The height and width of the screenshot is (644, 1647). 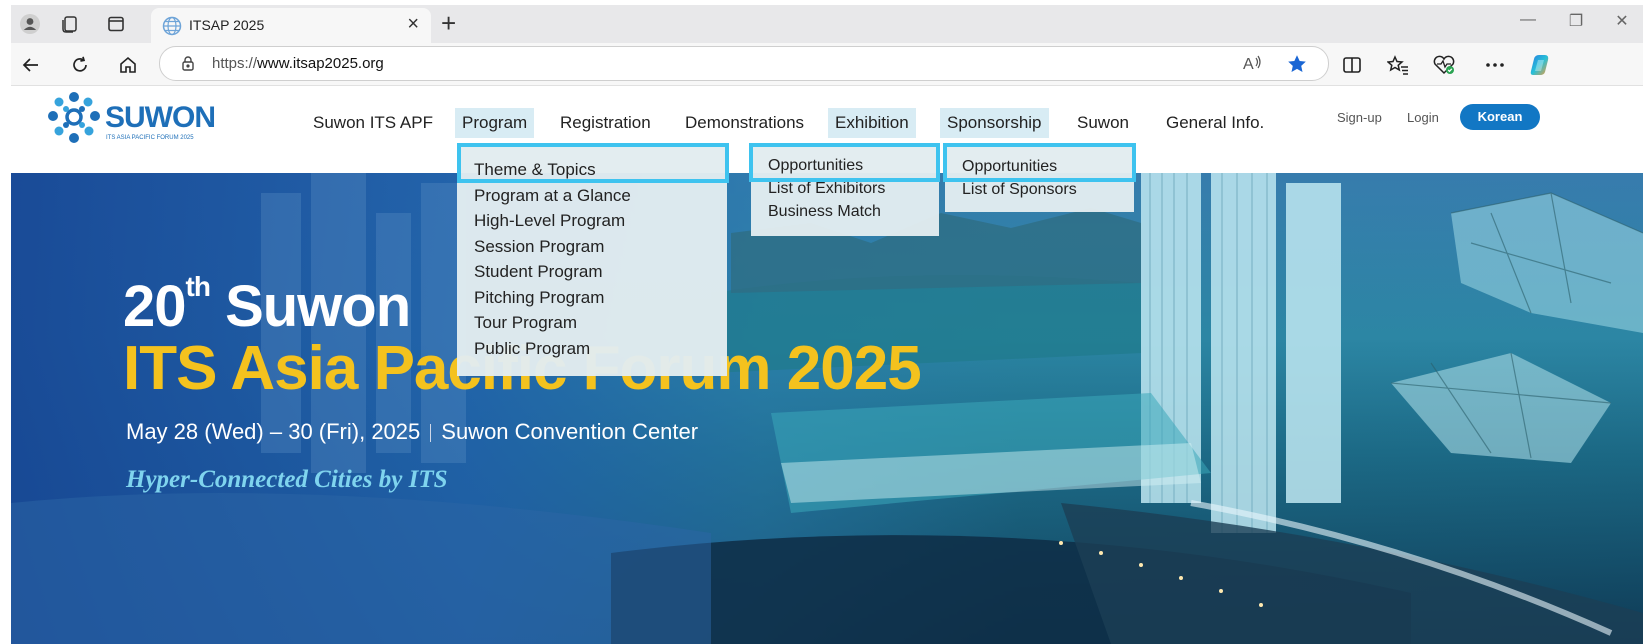 What do you see at coordinates (1039, 179) in the screenshot?
I see `sponsorship-dropdown: Opportunities List of Sponsors` at bounding box center [1039, 179].